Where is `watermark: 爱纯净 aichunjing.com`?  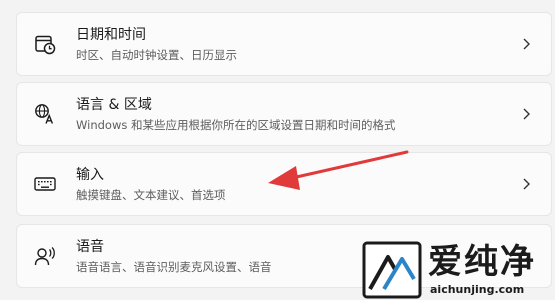
watermark: 爱纯净 aichunjing.com is located at coordinates (458, 270).